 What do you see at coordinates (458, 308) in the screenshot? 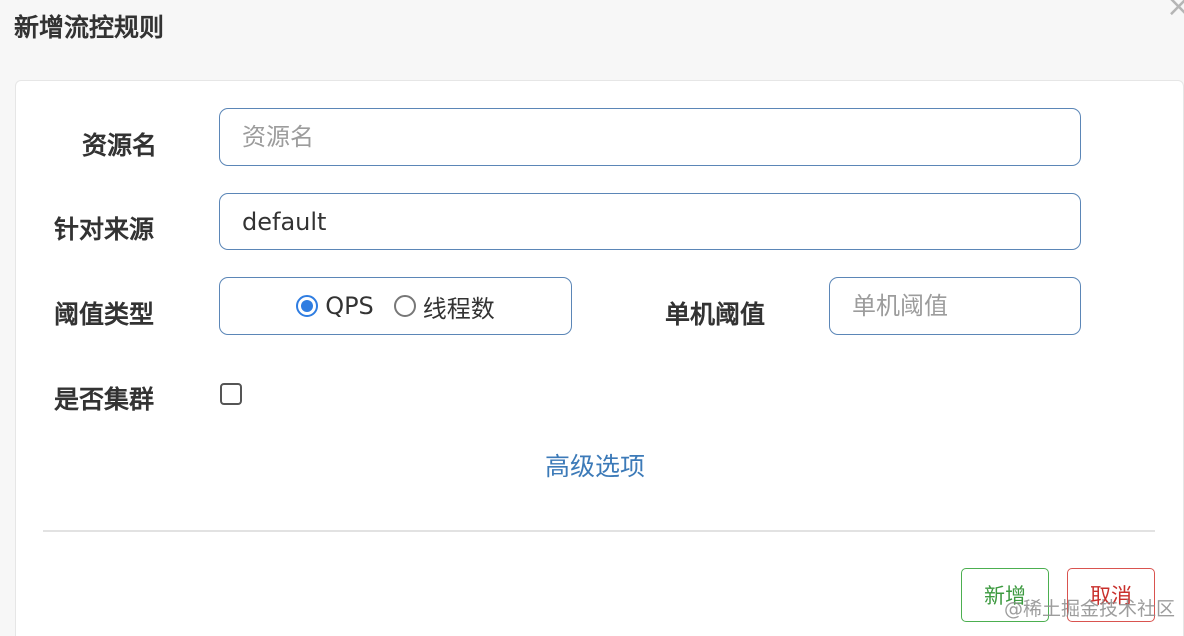
I see `radio-thread-count-label: 线程数` at bounding box center [458, 308].